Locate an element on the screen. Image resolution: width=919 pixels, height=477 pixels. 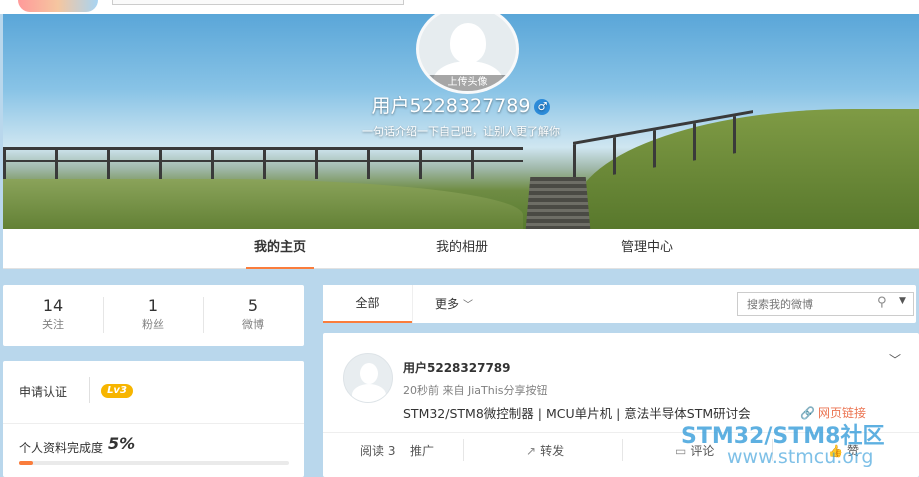
username-text: 用户5228327789 is located at coordinates (451, 106).